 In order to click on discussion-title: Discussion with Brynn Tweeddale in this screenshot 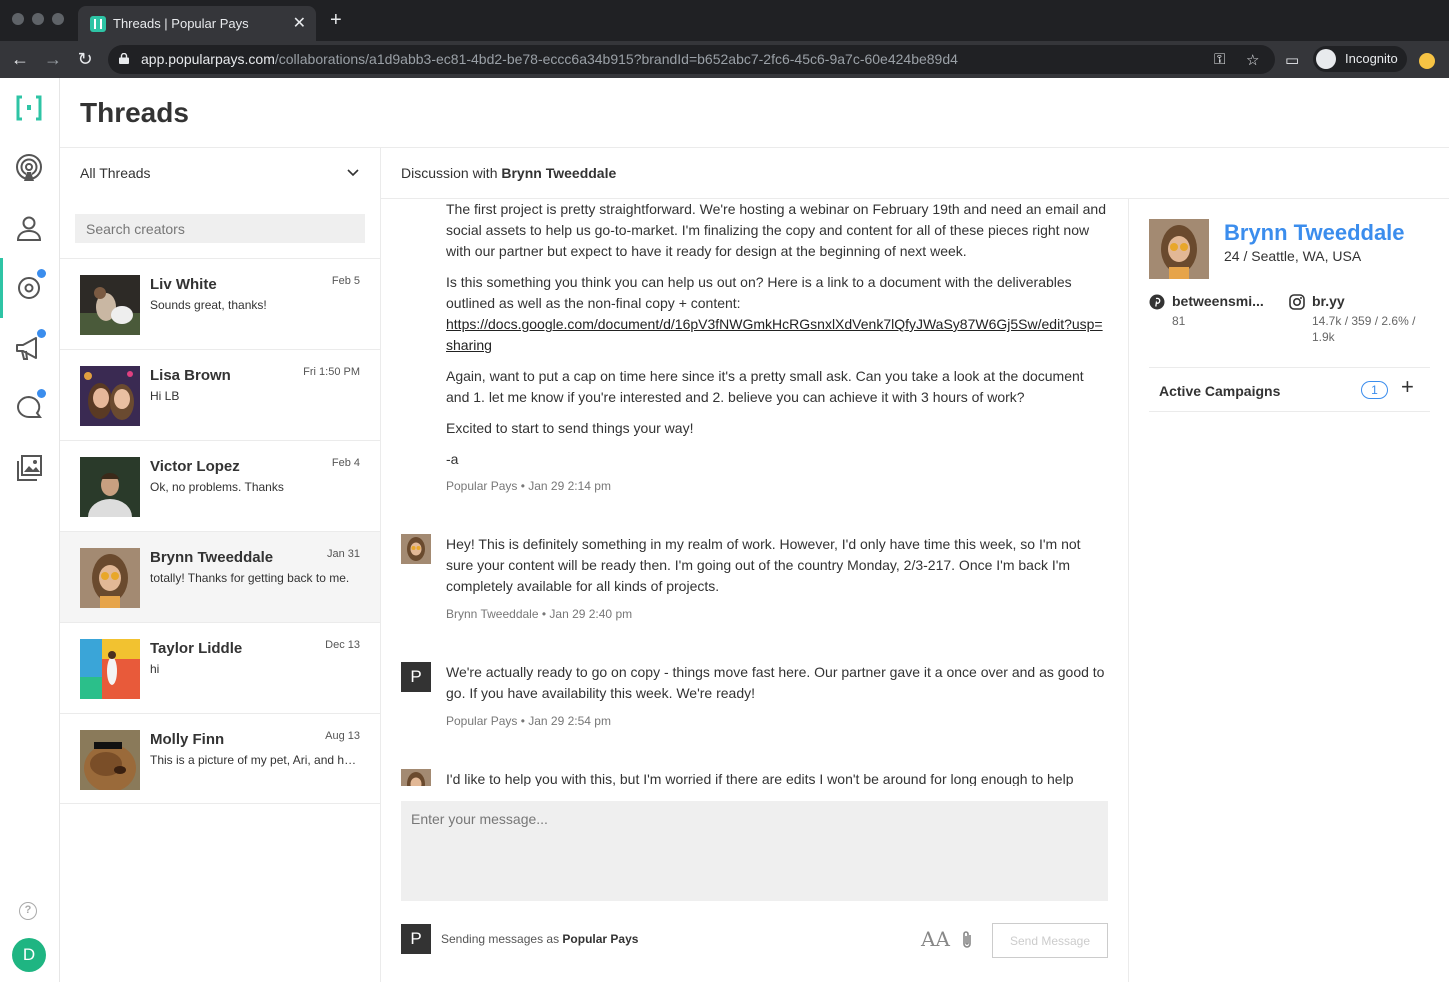, I will do `click(509, 173)`.